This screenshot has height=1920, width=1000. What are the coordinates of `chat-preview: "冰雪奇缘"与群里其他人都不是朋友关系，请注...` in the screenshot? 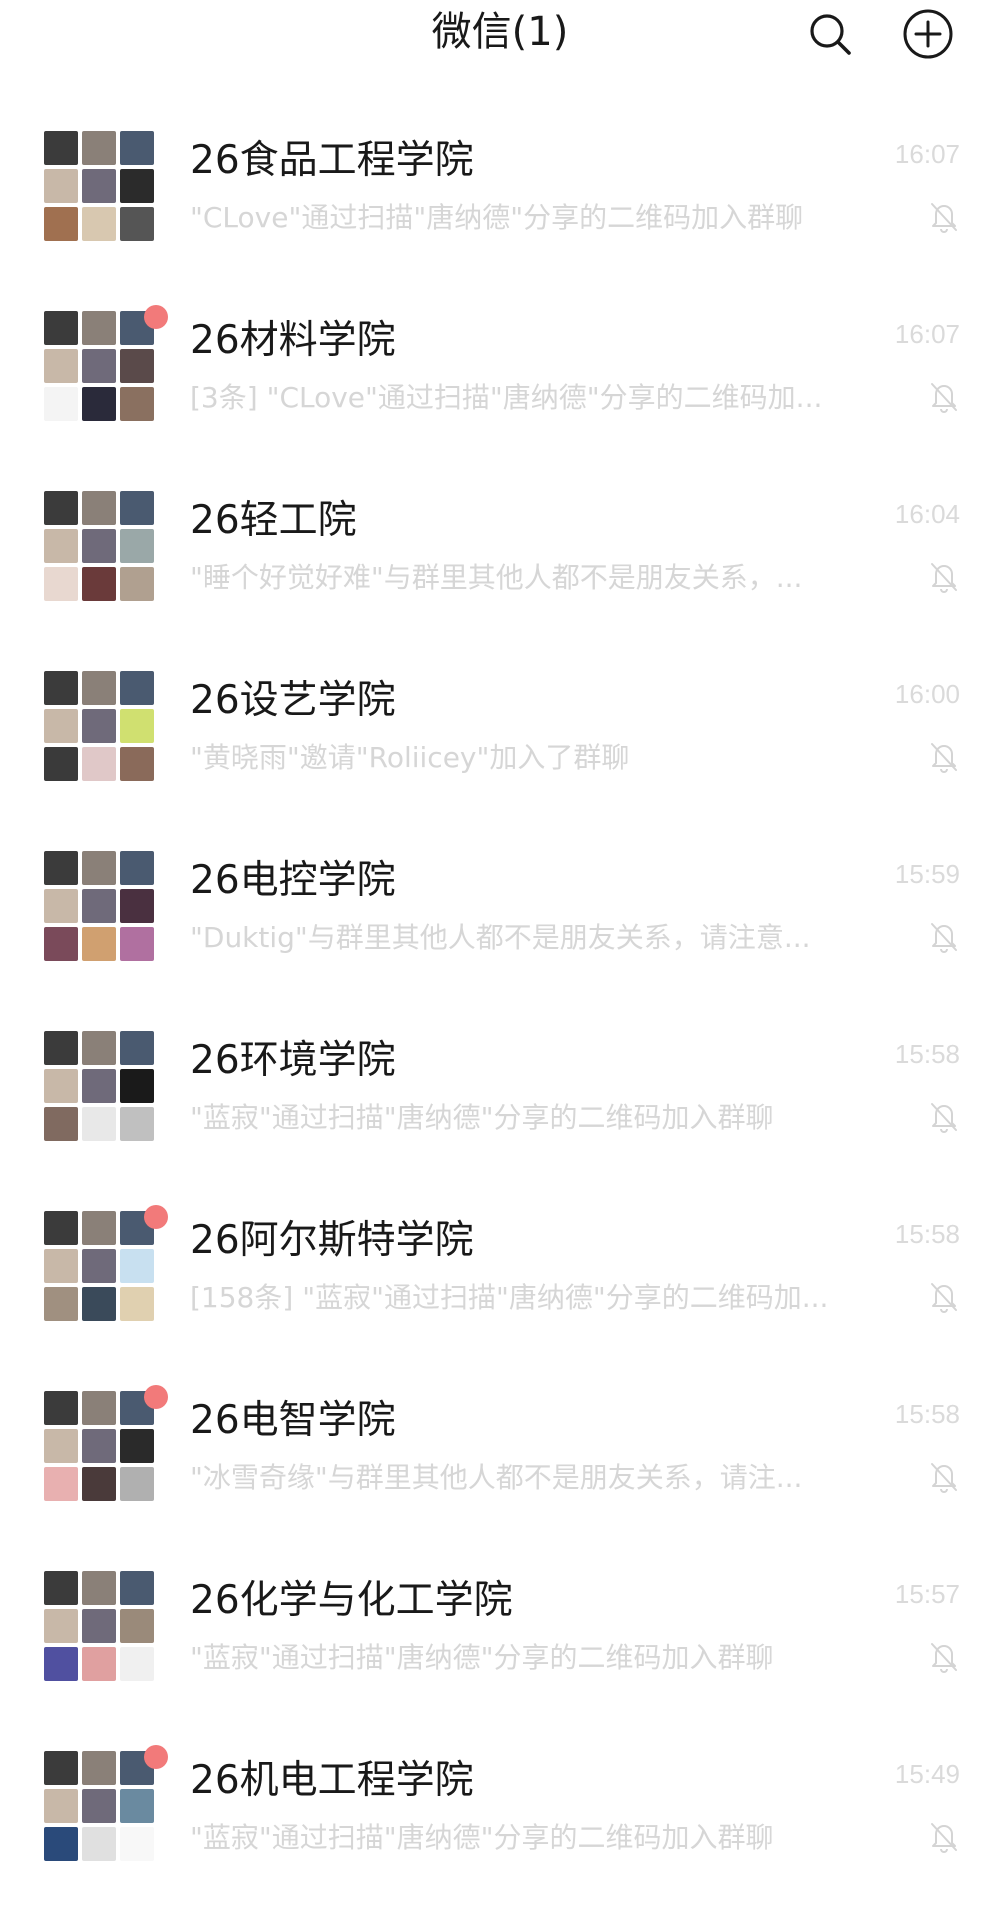 It's located at (496, 1477).